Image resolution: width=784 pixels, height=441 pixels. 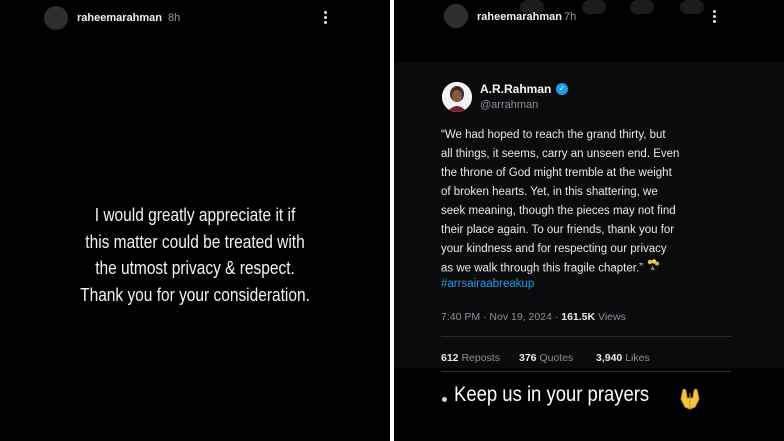 What do you see at coordinates (195, 215) in the screenshot?
I see `story-message-line: I would greatly appreciate it if` at bounding box center [195, 215].